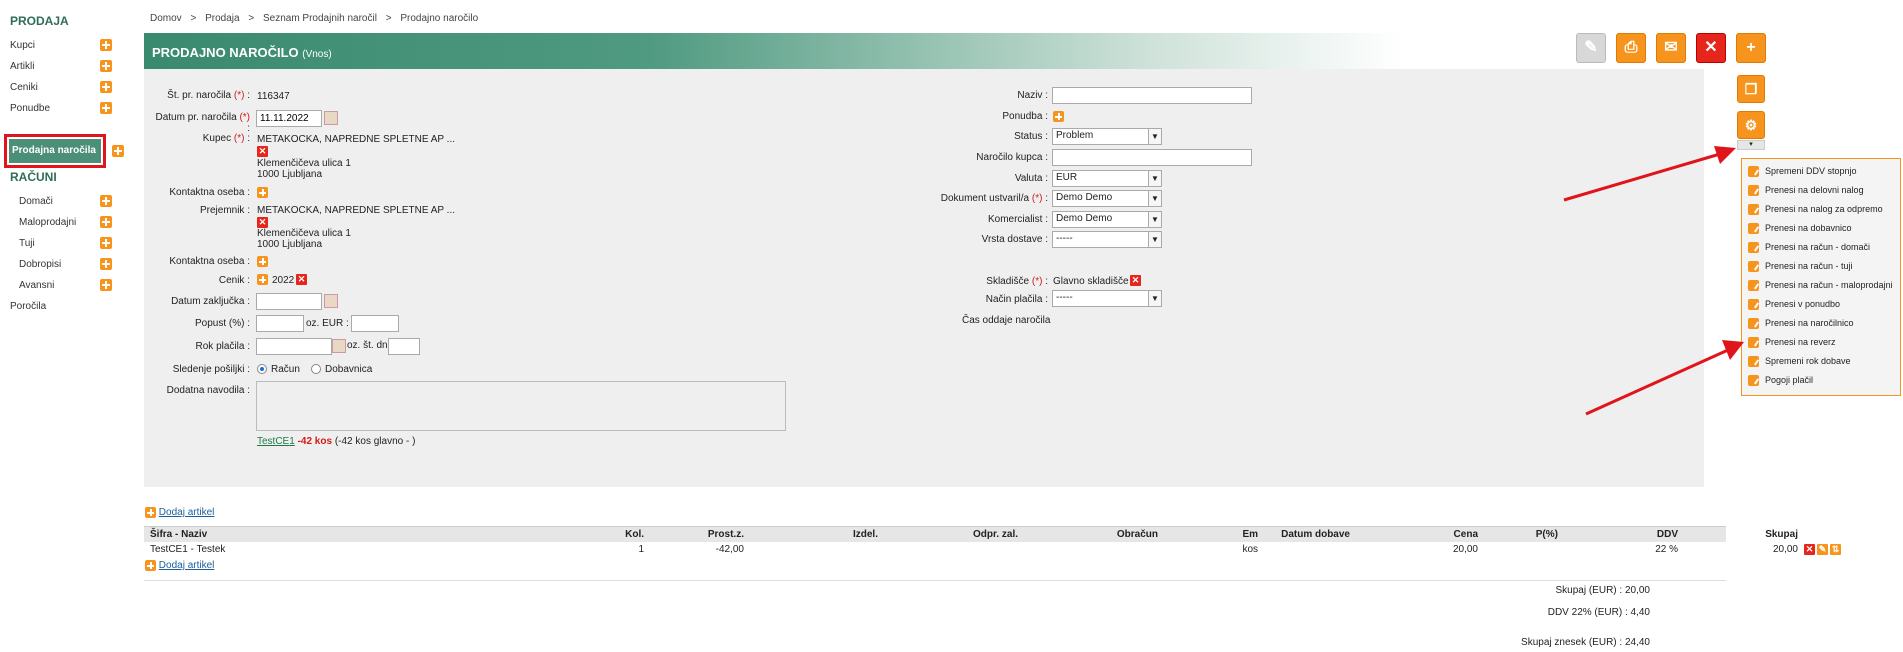 This screenshot has width=1903, height=652. Describe the element at coordinates (289, 301) in the screenshot. I see `close-date-input` at that location.